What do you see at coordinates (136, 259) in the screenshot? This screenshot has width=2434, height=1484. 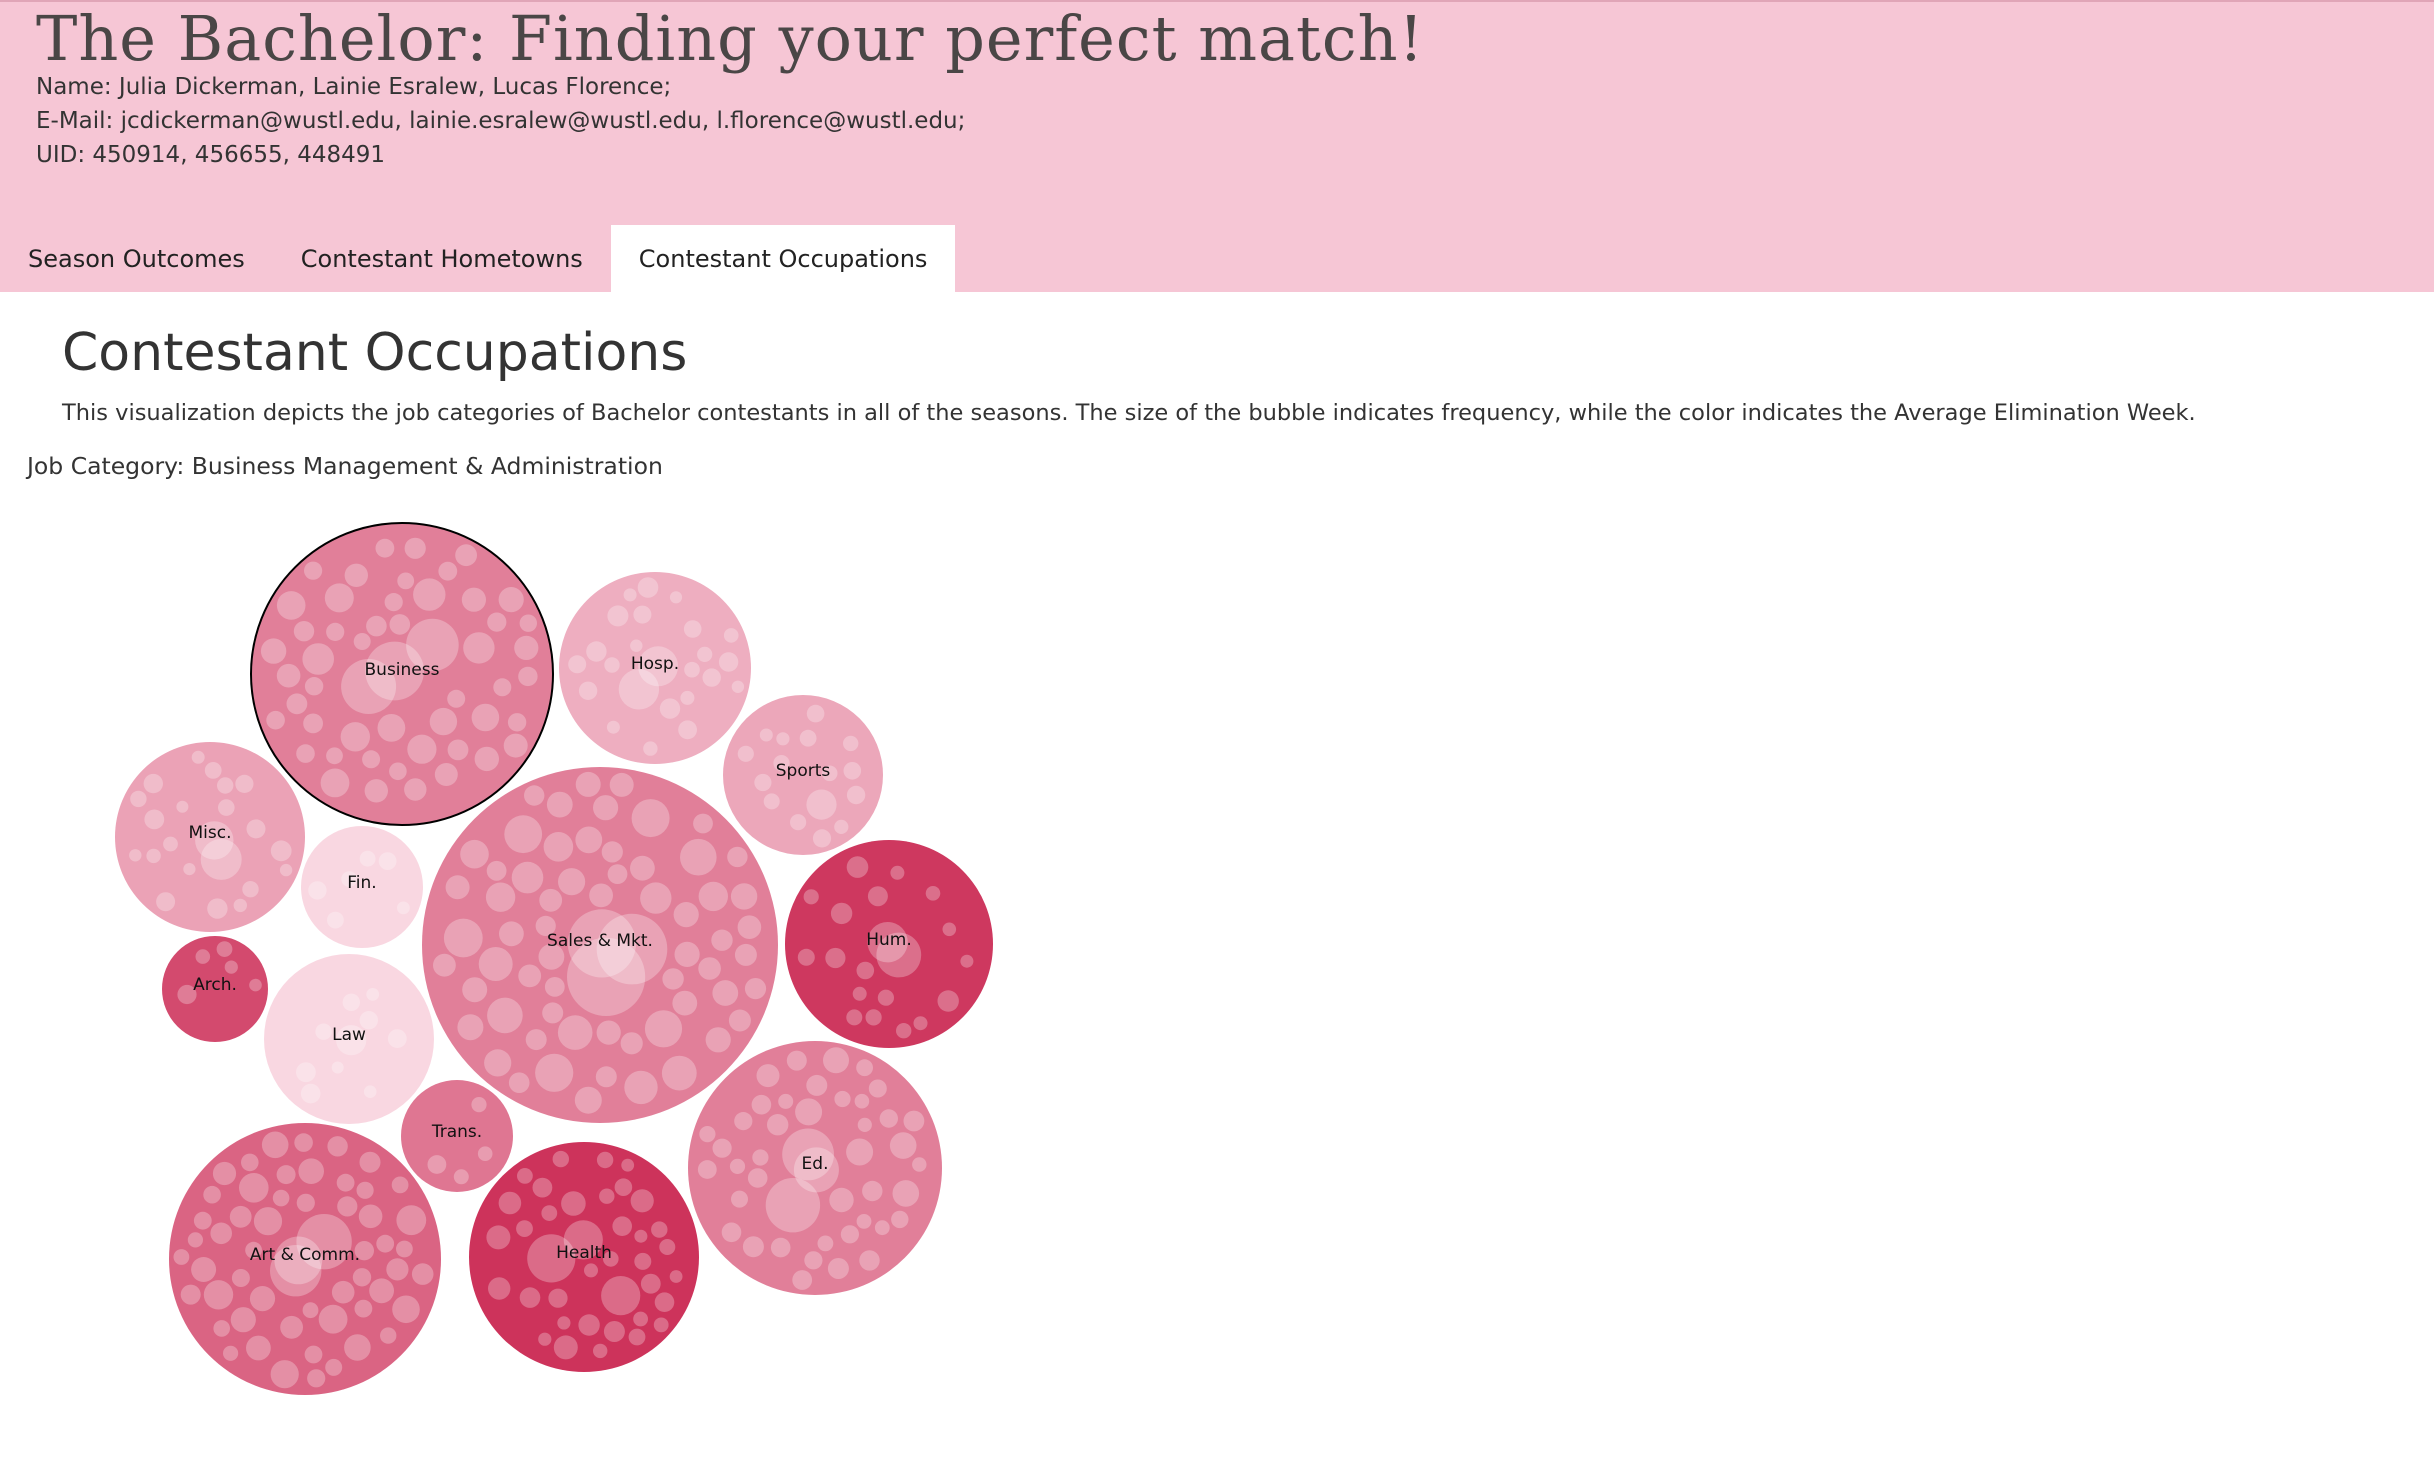 I see `tab-season-outcomes: Season Outcomes` at bounding box center [136, 259].